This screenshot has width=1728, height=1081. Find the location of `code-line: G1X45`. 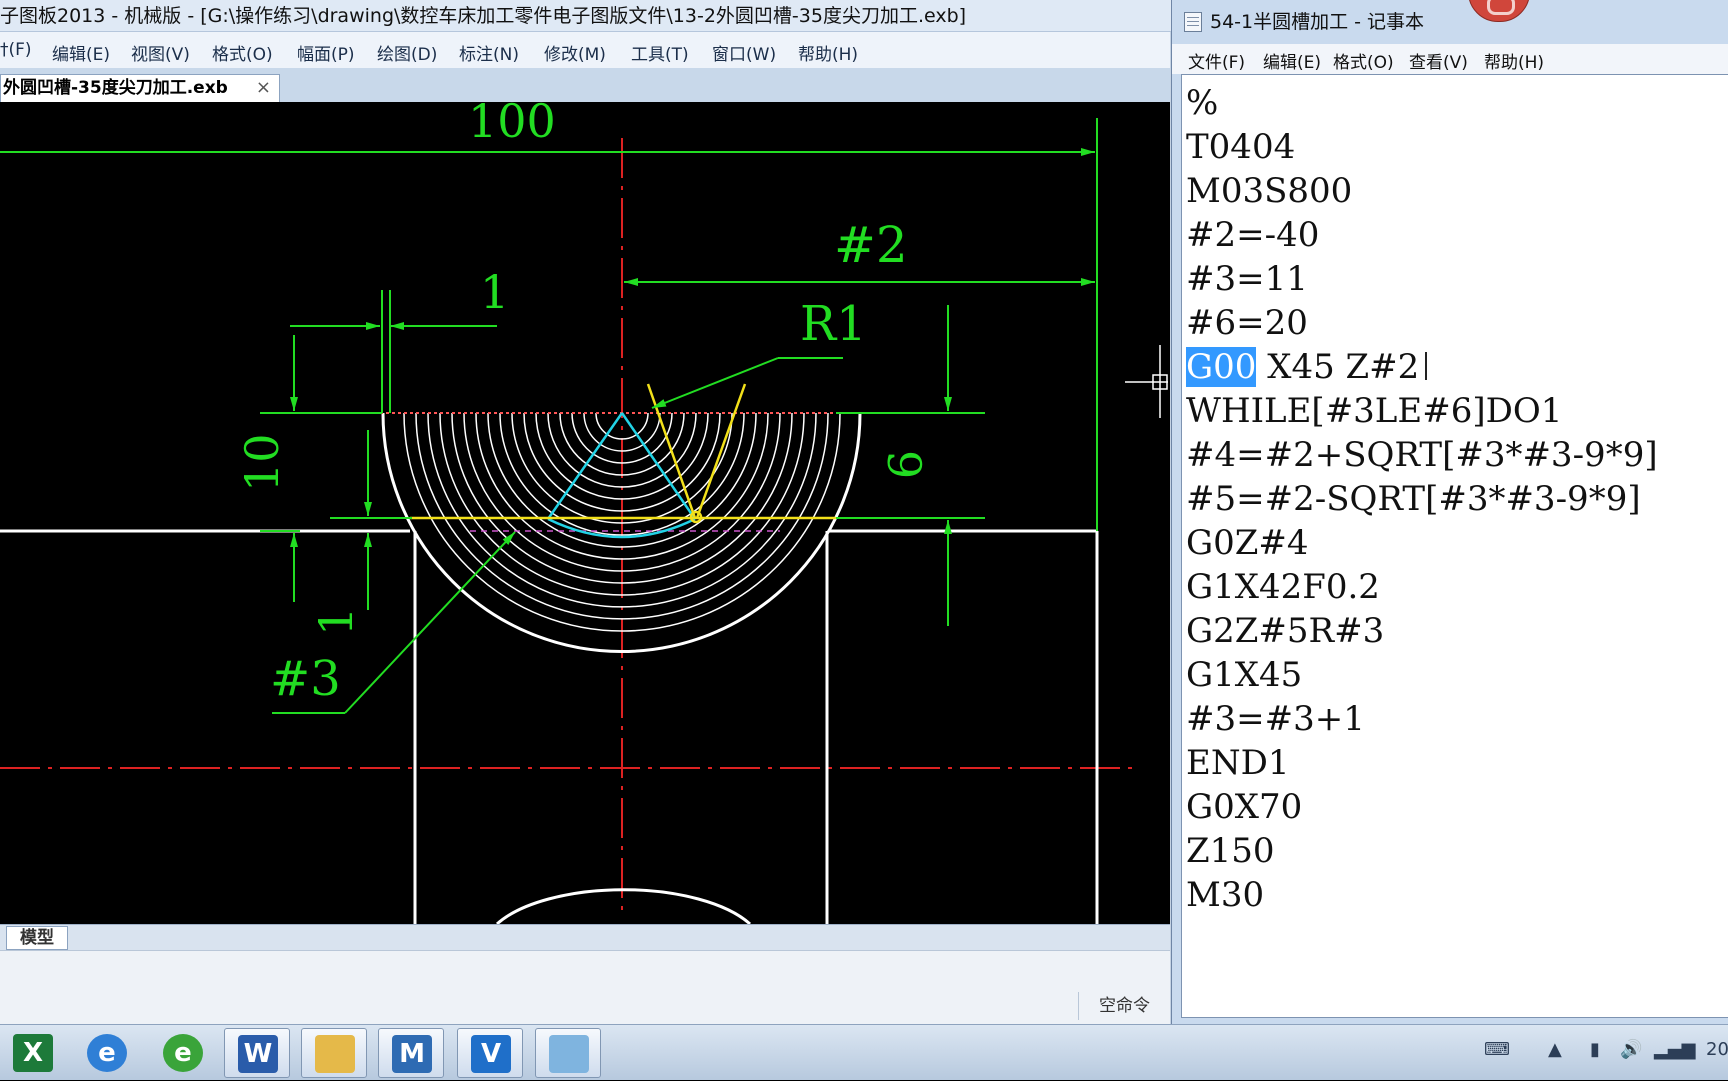

code-line: G1X45 is located at coordinates (1244, 675).